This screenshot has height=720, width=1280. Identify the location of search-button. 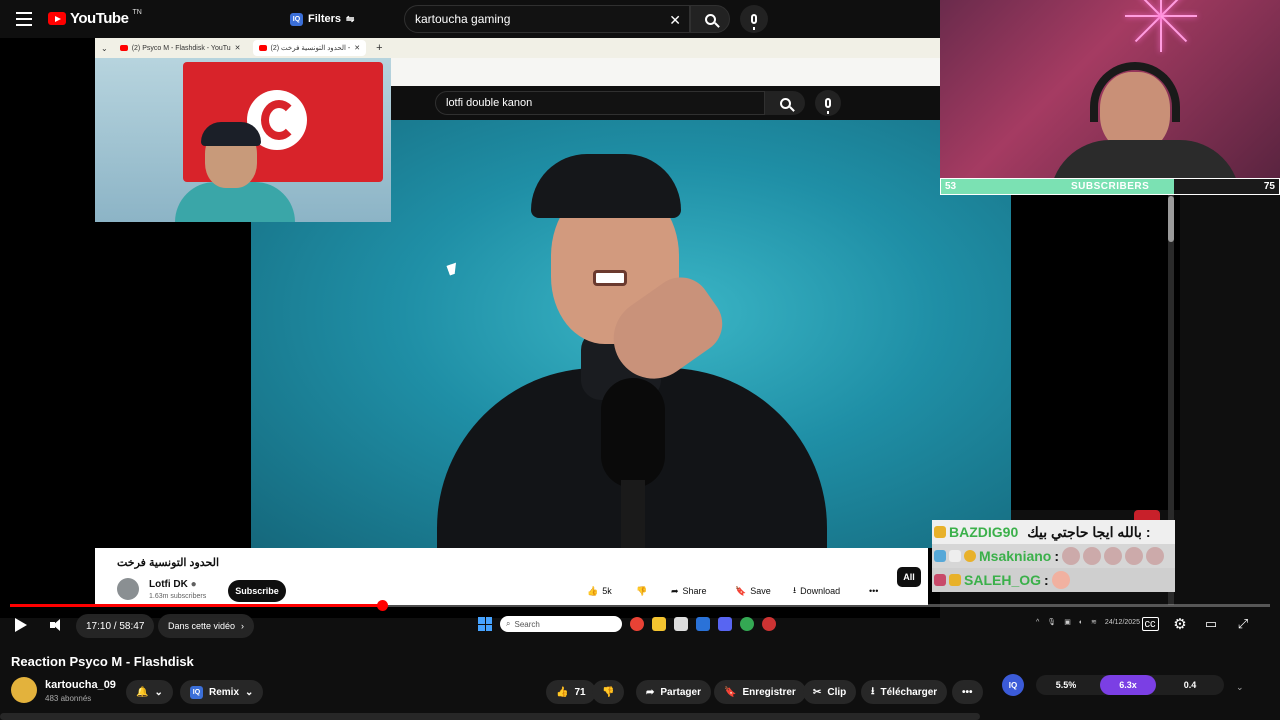
(710, 19).